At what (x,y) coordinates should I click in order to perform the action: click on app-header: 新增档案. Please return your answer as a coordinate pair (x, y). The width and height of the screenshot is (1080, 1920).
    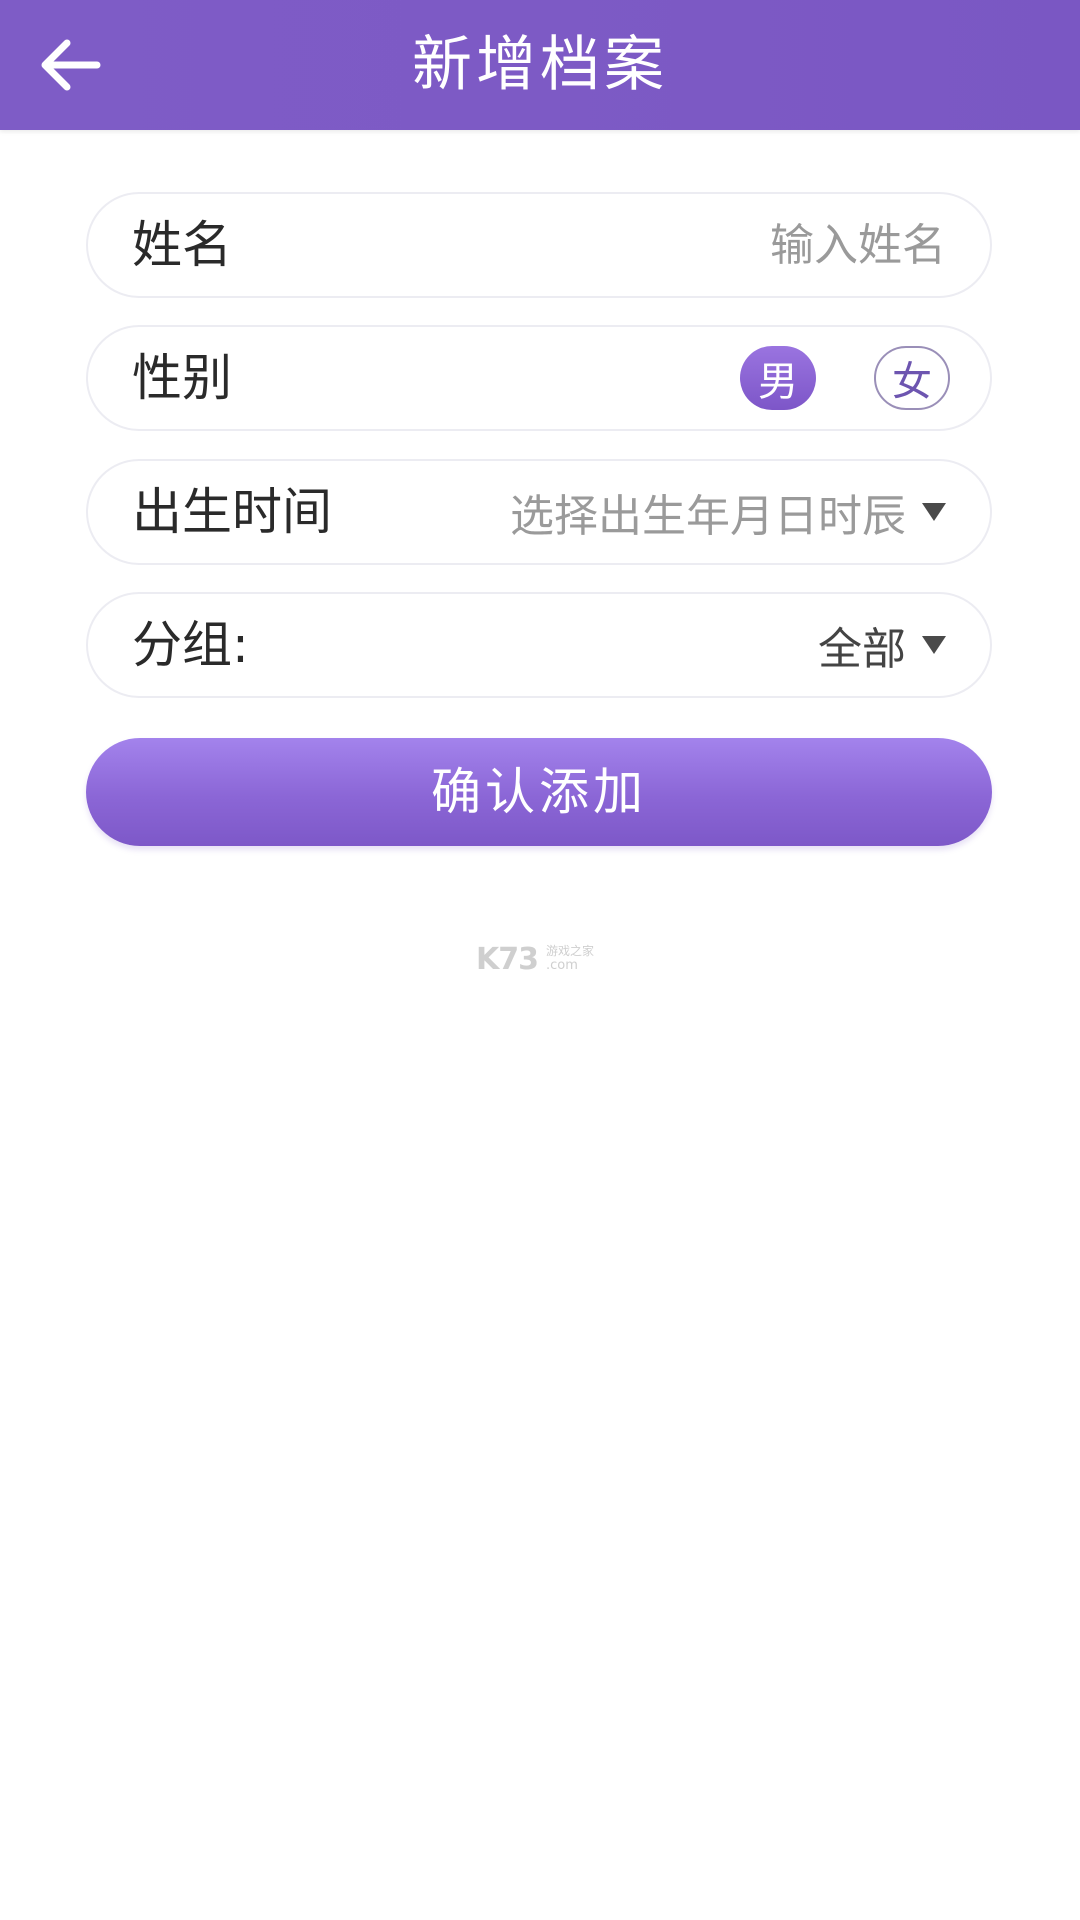
    Looking at the image, I should click on (540, 65).